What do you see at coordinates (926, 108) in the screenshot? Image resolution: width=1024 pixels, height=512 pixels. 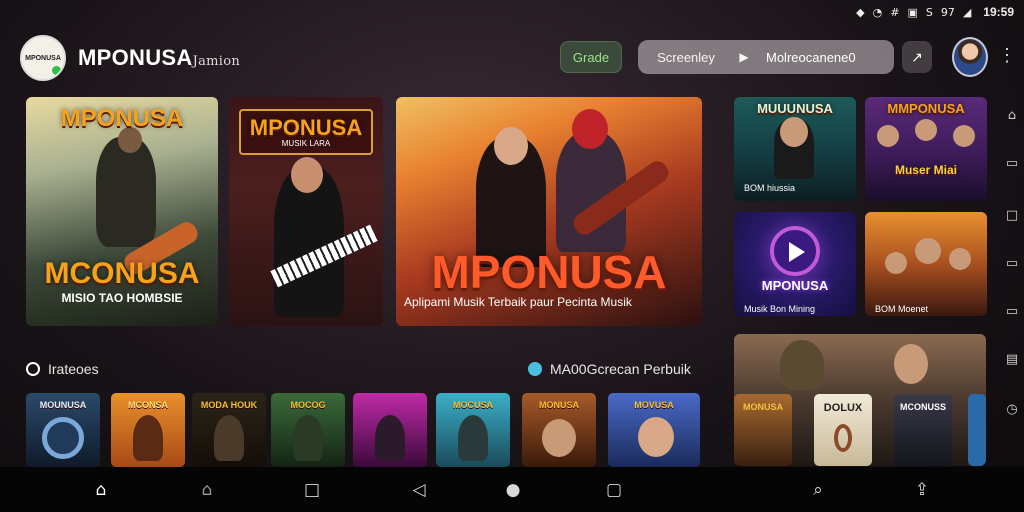 I see `tile-title: MMPONUSA` at bounding box center [926, 108].